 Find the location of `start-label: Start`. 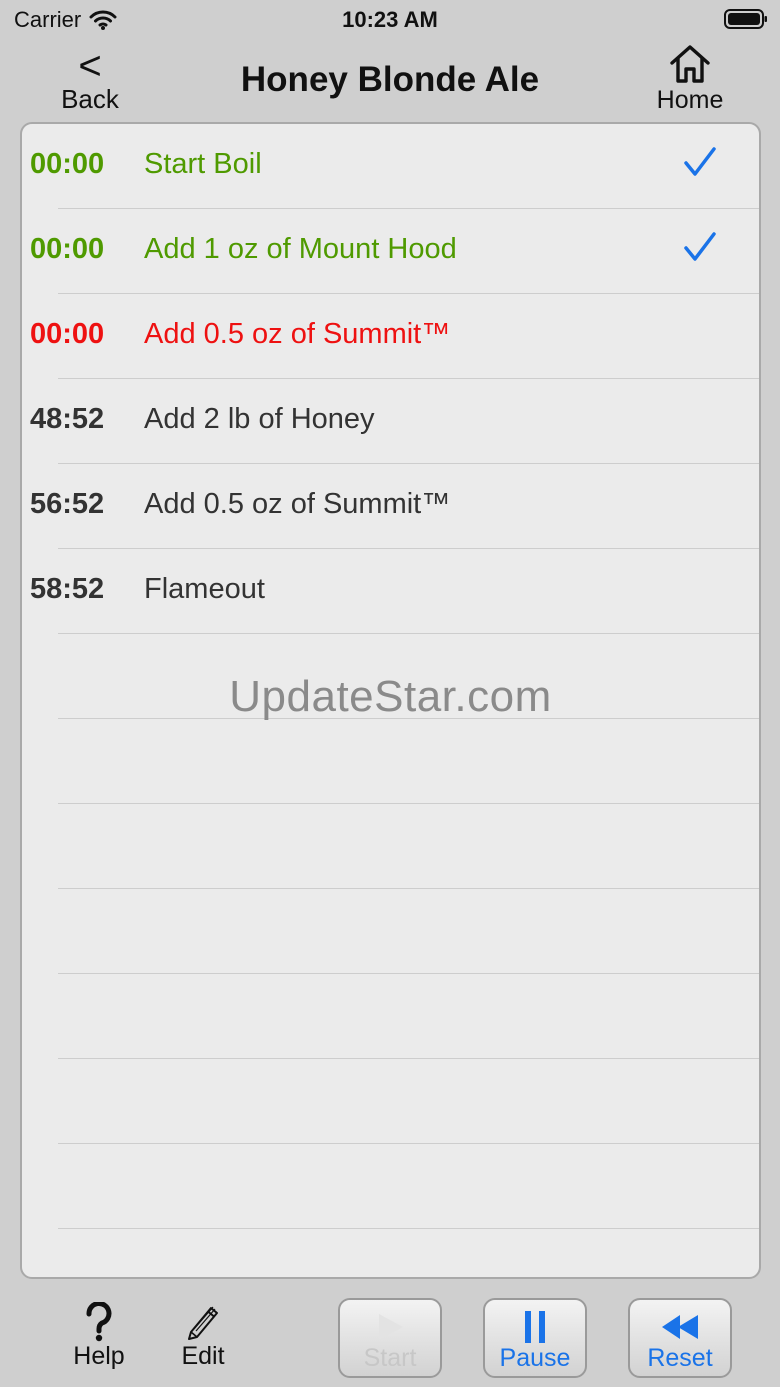

start-label: Start is located at coordinates (390, 1358).